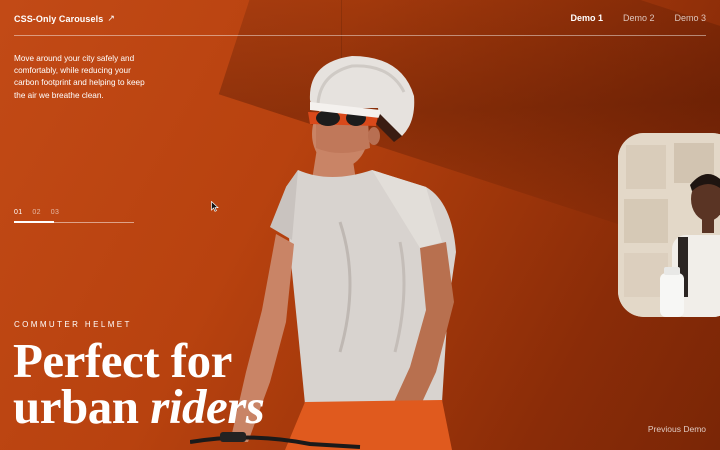 The width and height of the screenshot is (720, 450). I want to click on previous-demo-link: Previous Demo, so click(677, 429).